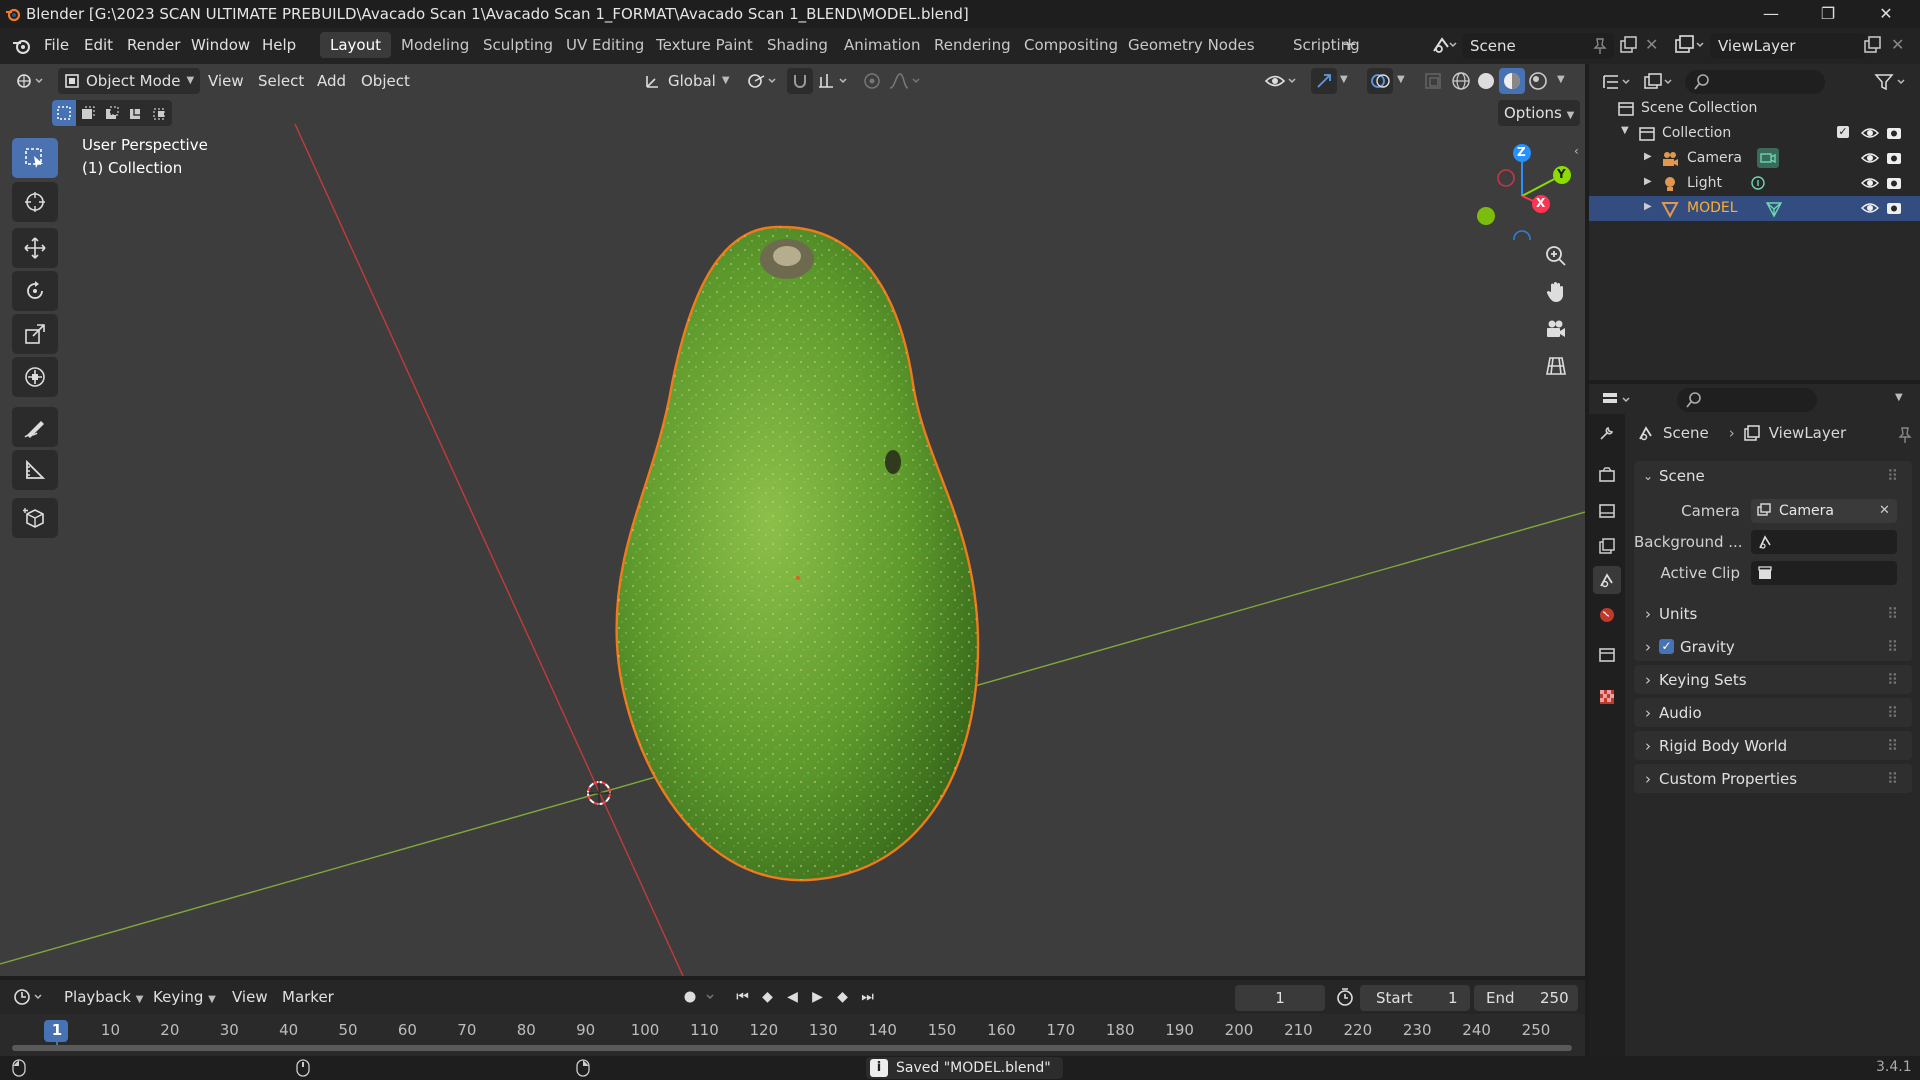 Image resolution: width=1920 pixels, height=1080 pixels. What do you see at coordinates (160, 113) in the screenshot?
I see `select-intersect-icon` at bounding box center [160, 113].